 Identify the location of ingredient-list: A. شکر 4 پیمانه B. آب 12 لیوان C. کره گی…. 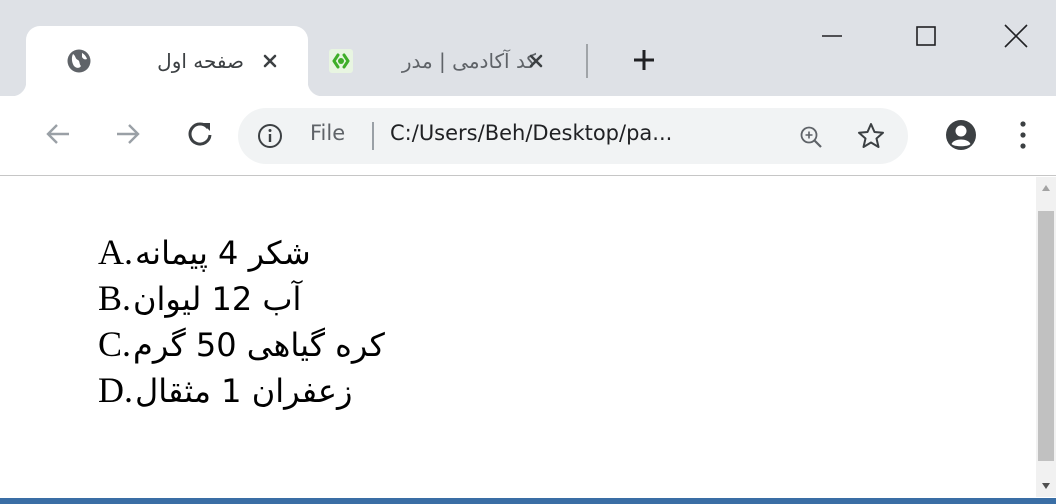
(241, 321).